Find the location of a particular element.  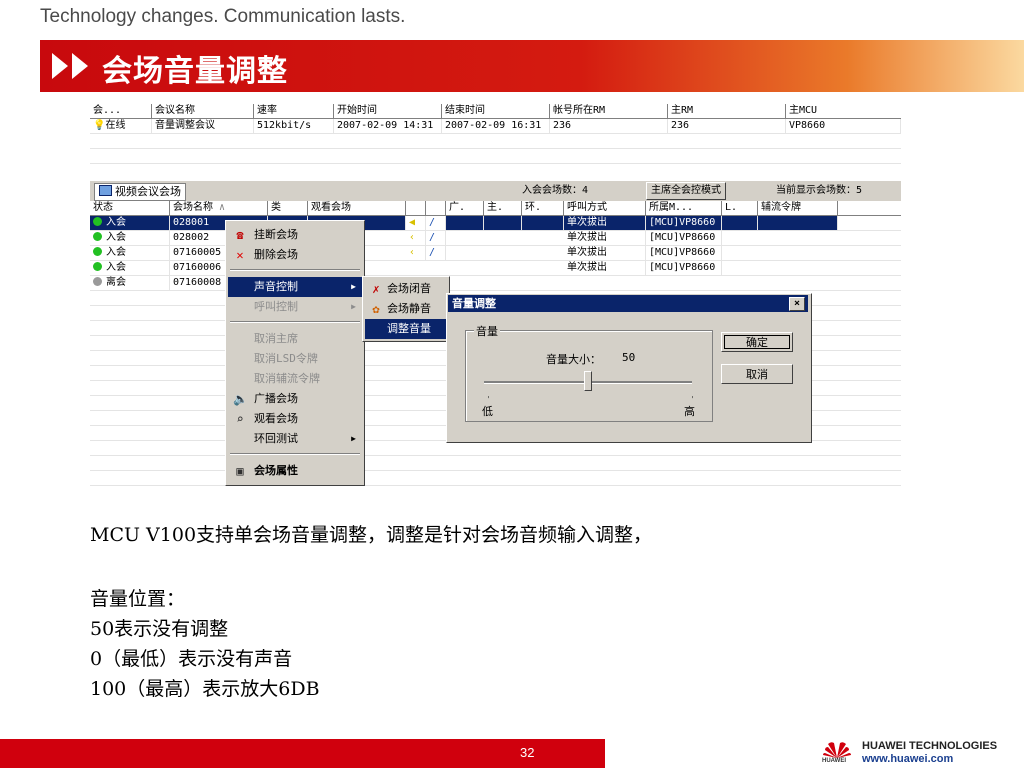

tab-video-conference-sites: 视频会议会场 is located at coordinates (140, 192).